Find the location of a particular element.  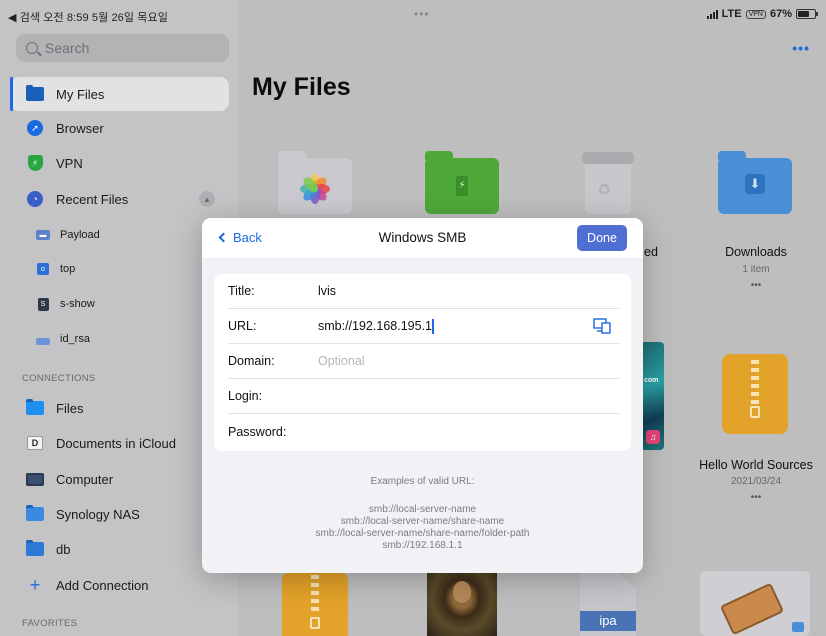

page-title: My Files is located at coordinates (301, 87).